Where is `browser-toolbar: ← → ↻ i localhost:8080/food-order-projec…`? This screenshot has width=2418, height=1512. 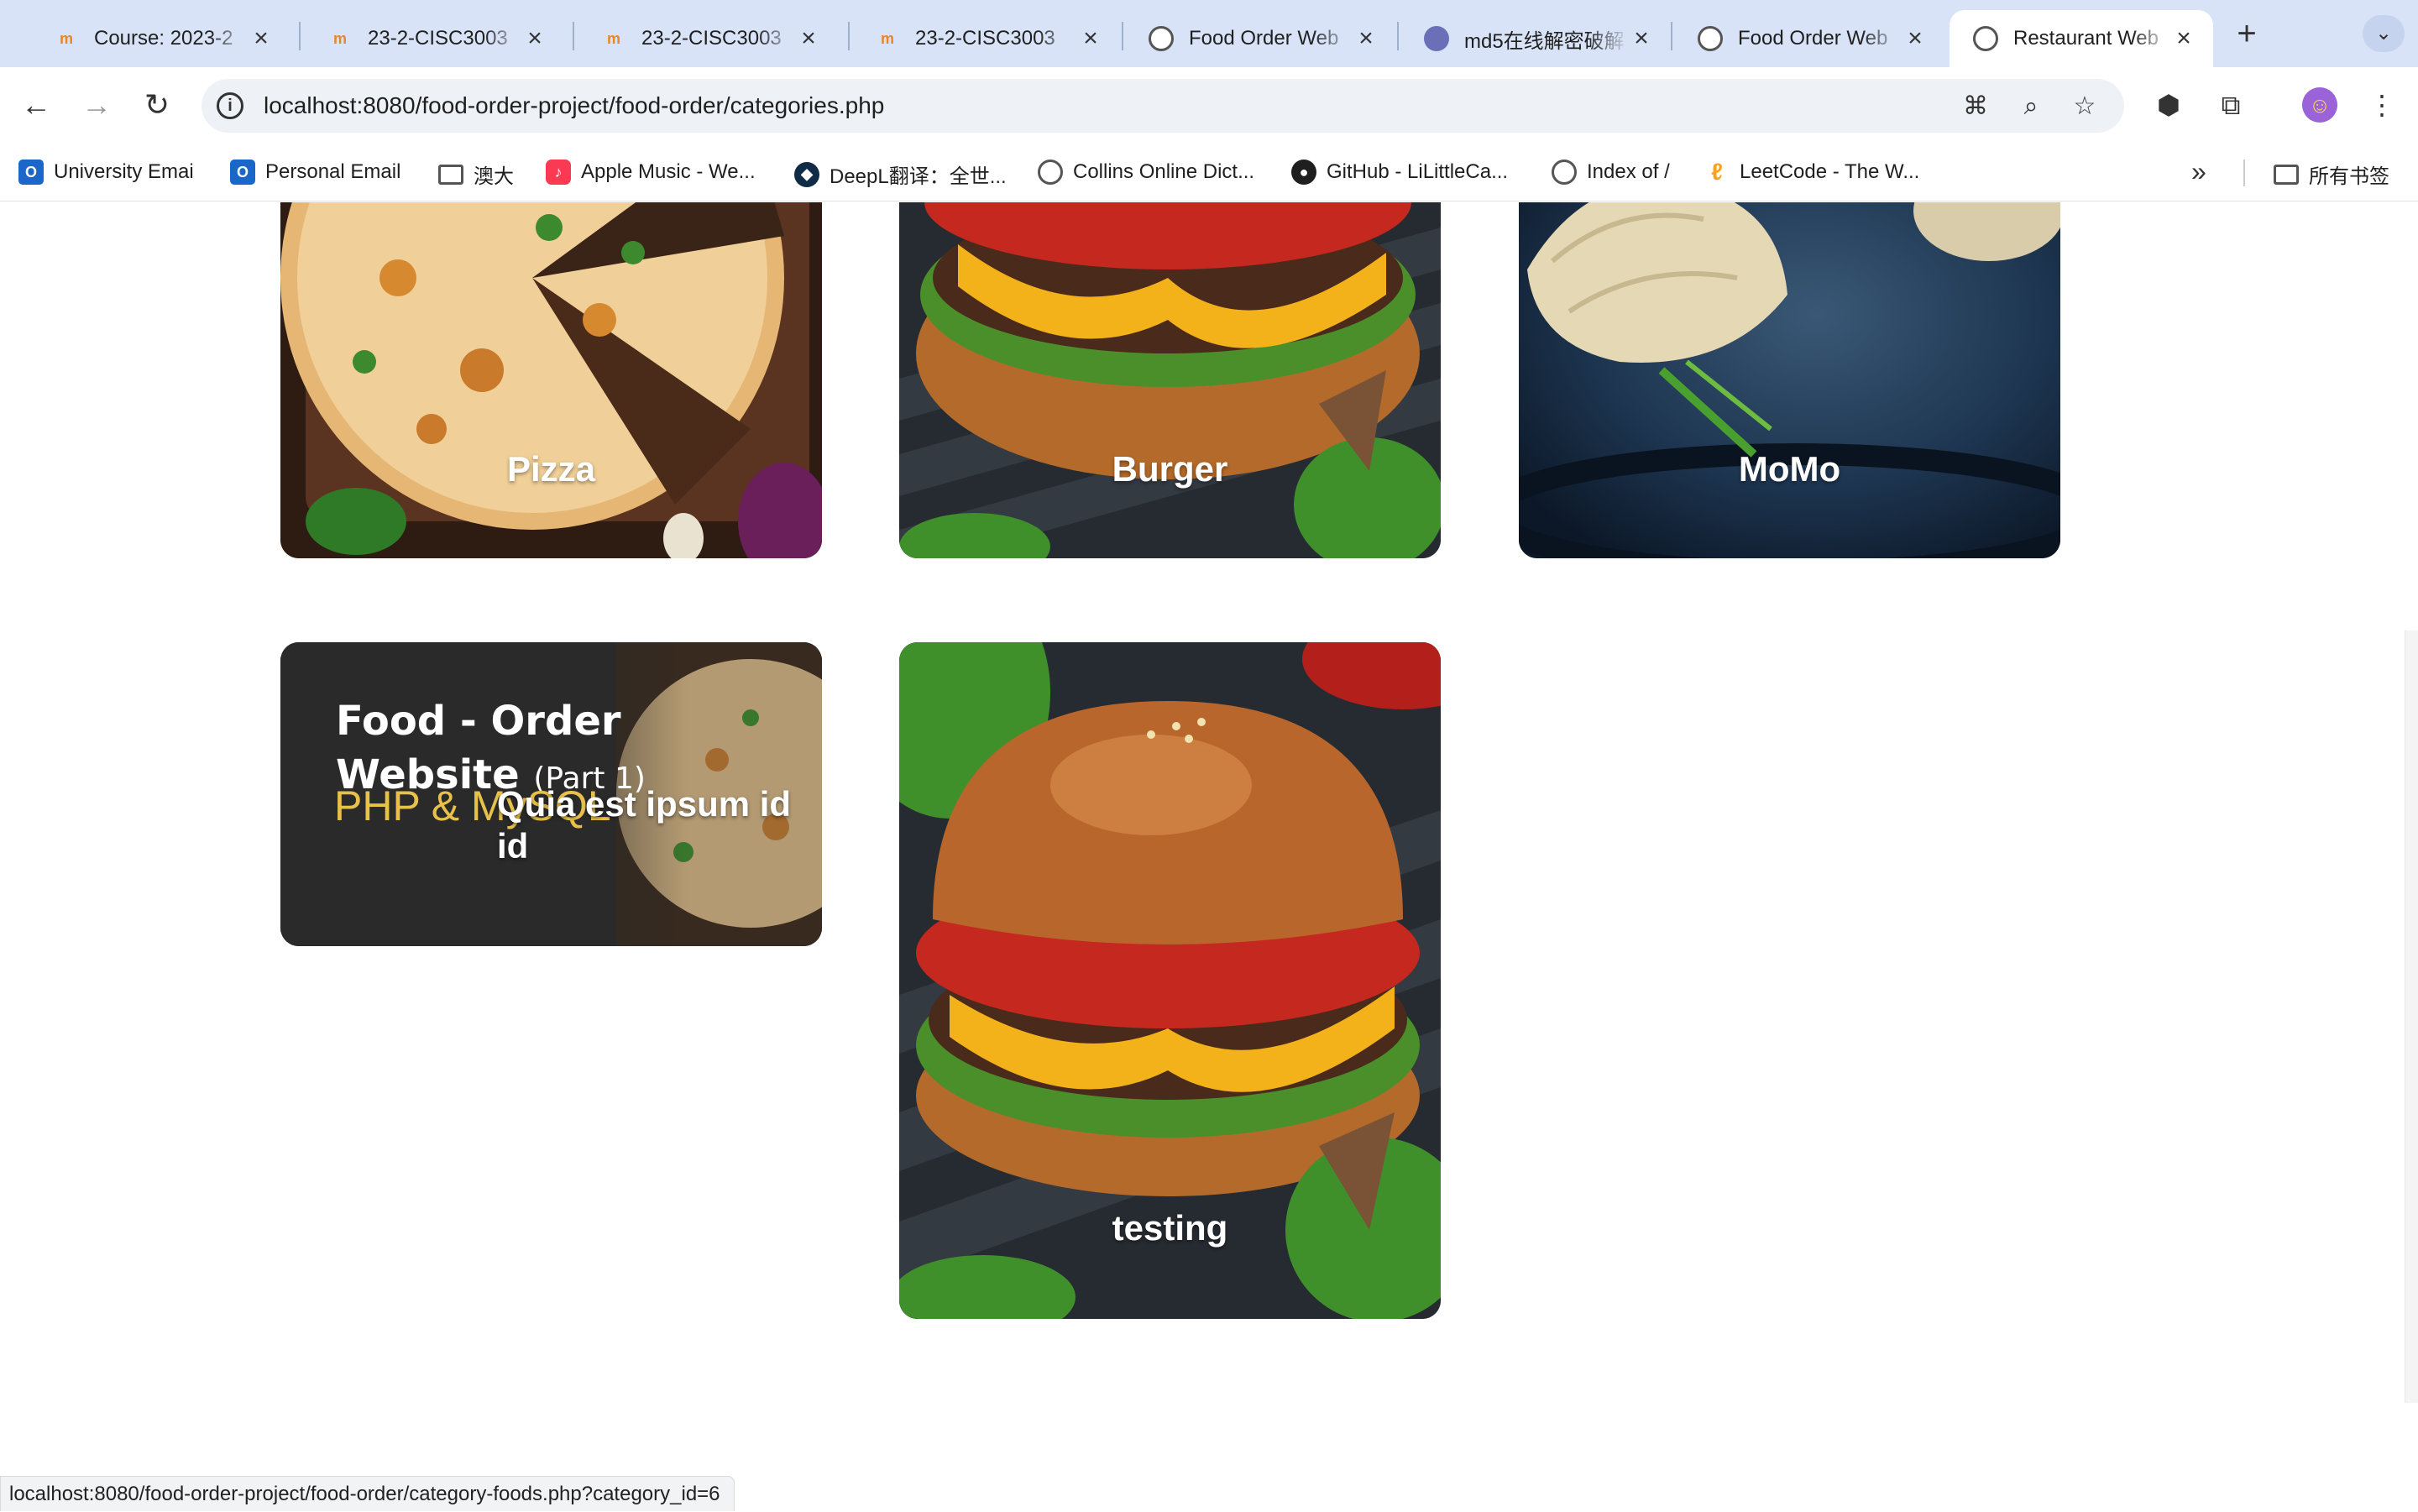
browser-toolbar: ← → ↻ i localhost:8080/food-order-projec… is located at coordinates (1209, 105).